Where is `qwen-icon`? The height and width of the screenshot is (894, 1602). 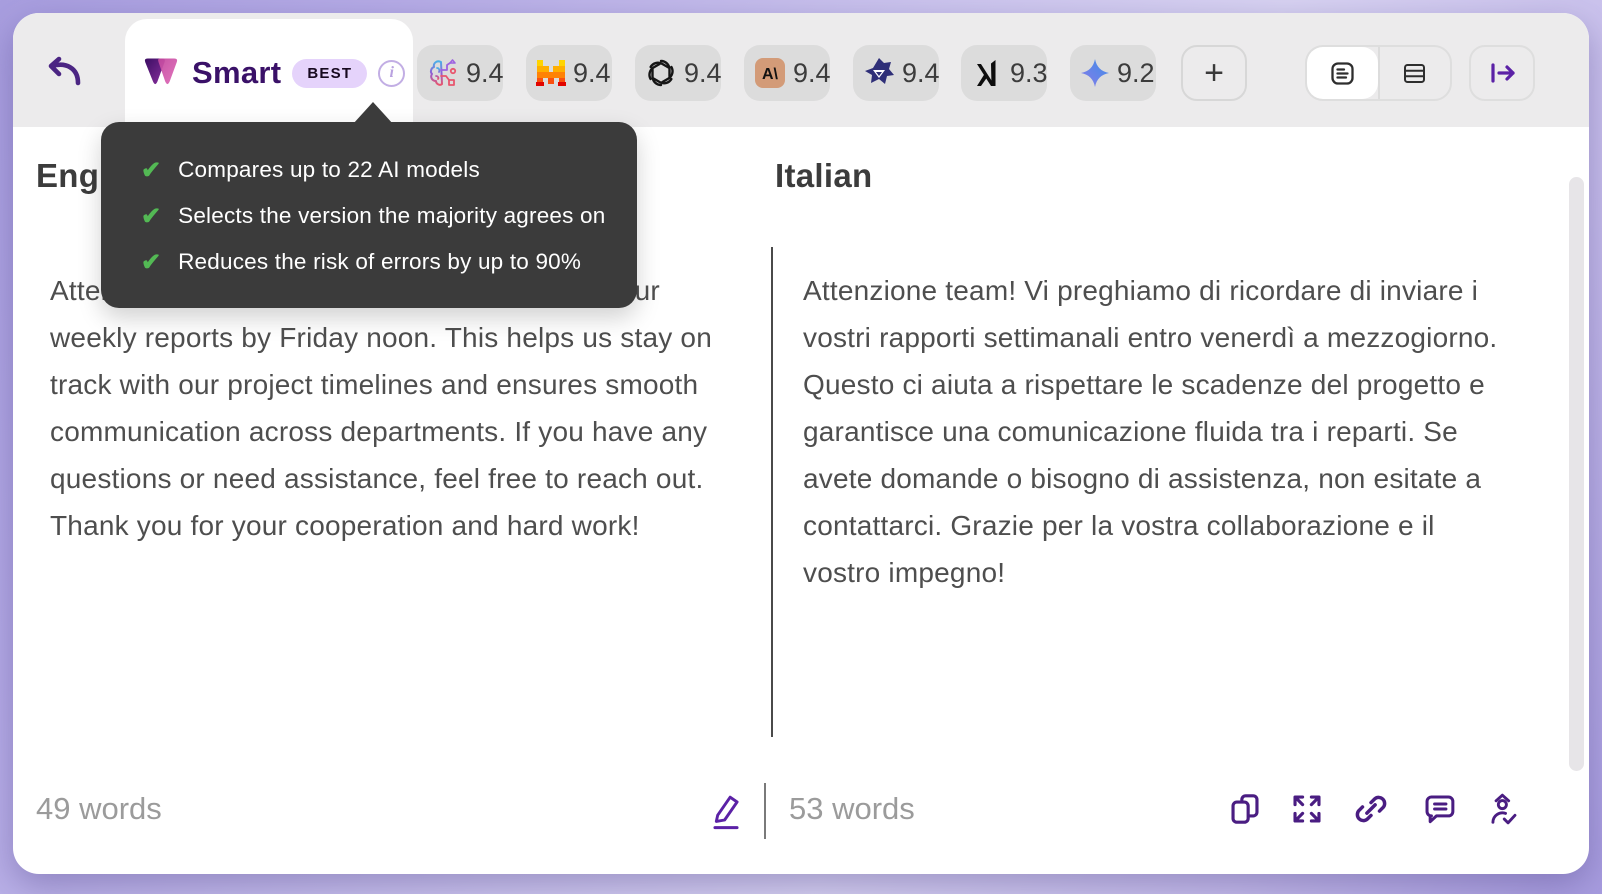 qwen-icon is located at coordinates (879, 73).